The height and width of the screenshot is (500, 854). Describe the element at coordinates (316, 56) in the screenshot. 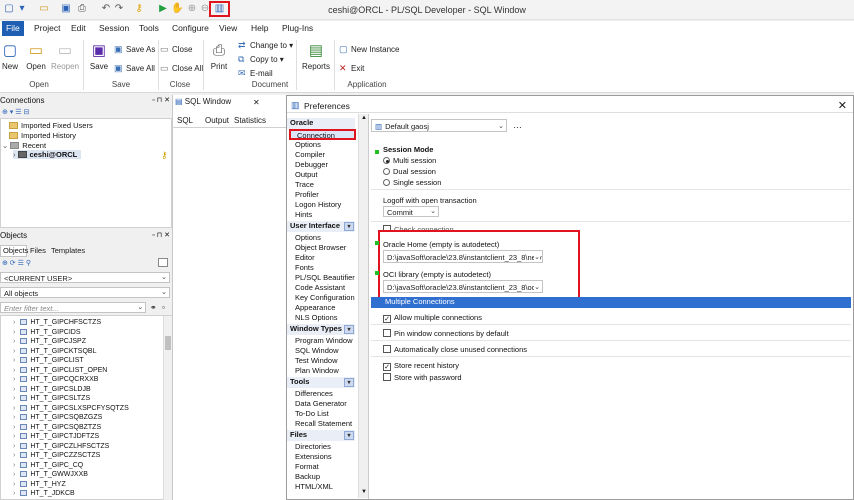

I see `reports-button: ▤ Reports` at that location.